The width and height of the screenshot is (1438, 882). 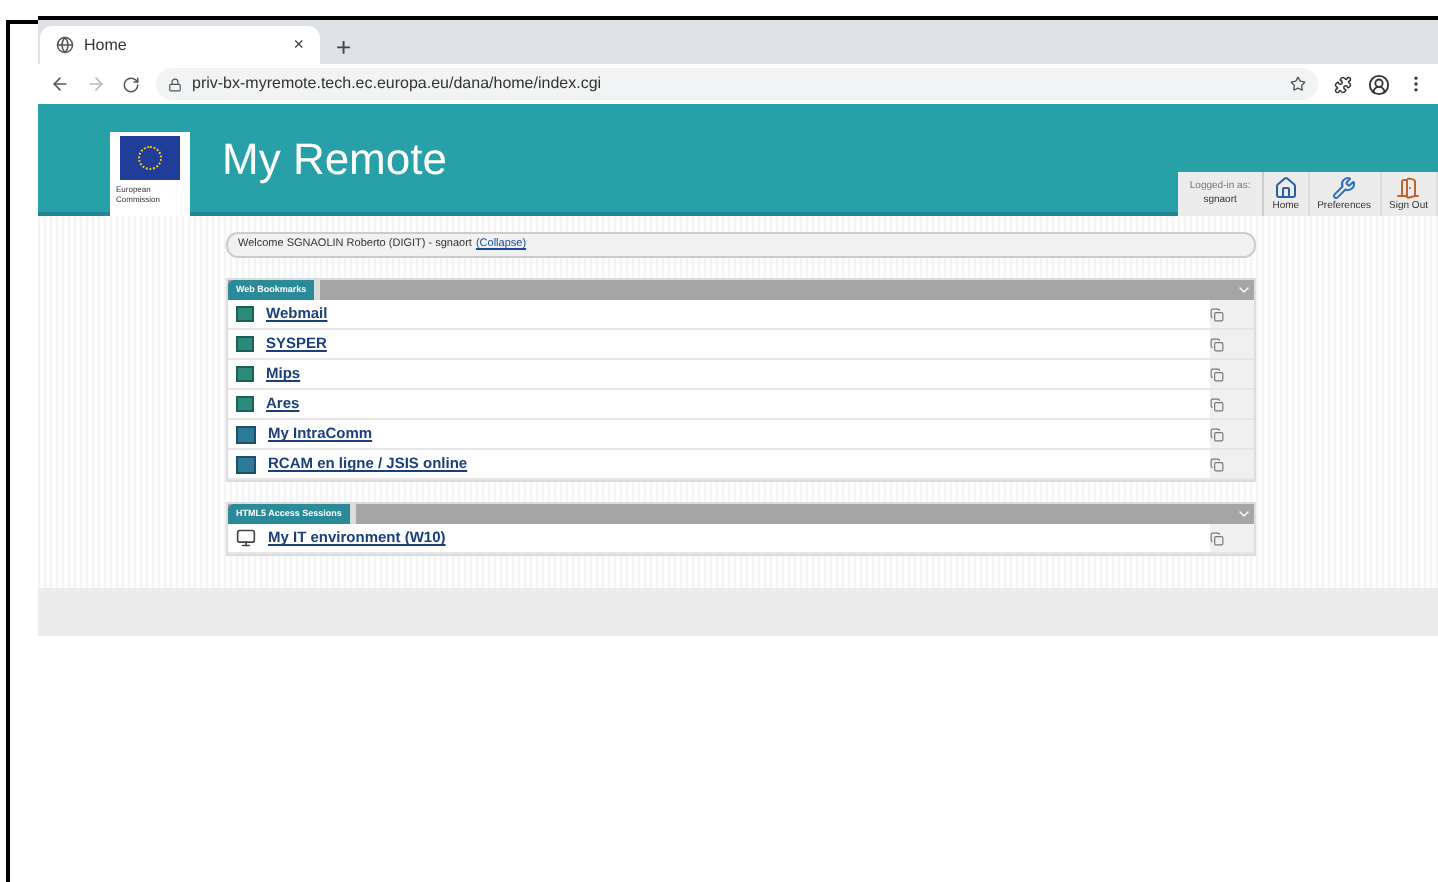 What do you see at coordinates (298, 45) in the screenshot?
I see `tab-close-button: ×` at bounding box center [298, 45].